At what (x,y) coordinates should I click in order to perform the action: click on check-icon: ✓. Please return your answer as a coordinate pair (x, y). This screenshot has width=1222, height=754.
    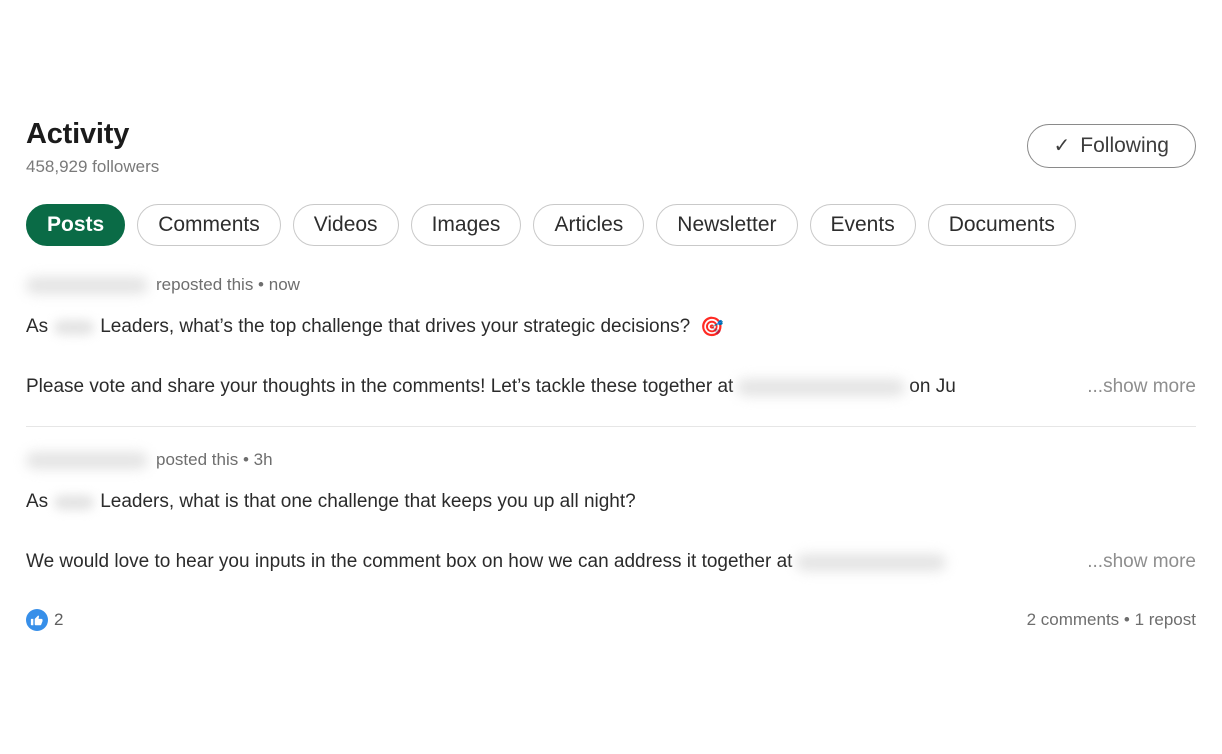
    Looking at the image, I should click on (1062, 146).